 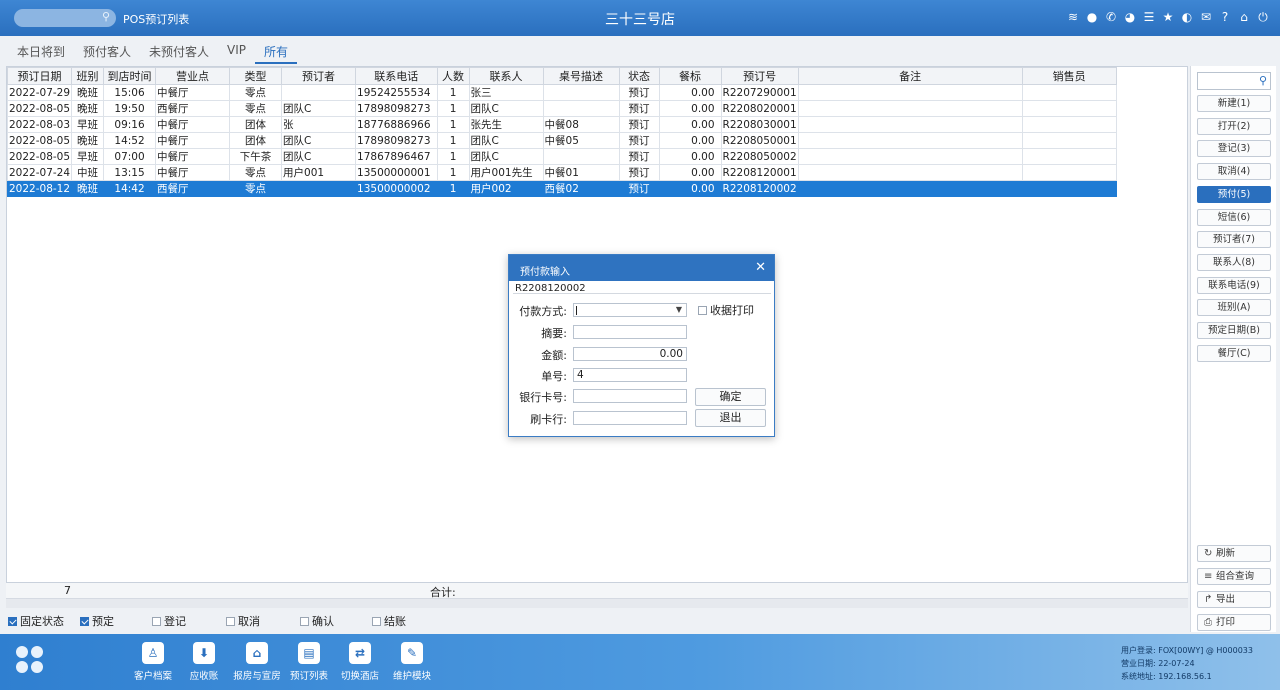 I want to click on column-header: 桌号描述, so click(x=581, y=76).